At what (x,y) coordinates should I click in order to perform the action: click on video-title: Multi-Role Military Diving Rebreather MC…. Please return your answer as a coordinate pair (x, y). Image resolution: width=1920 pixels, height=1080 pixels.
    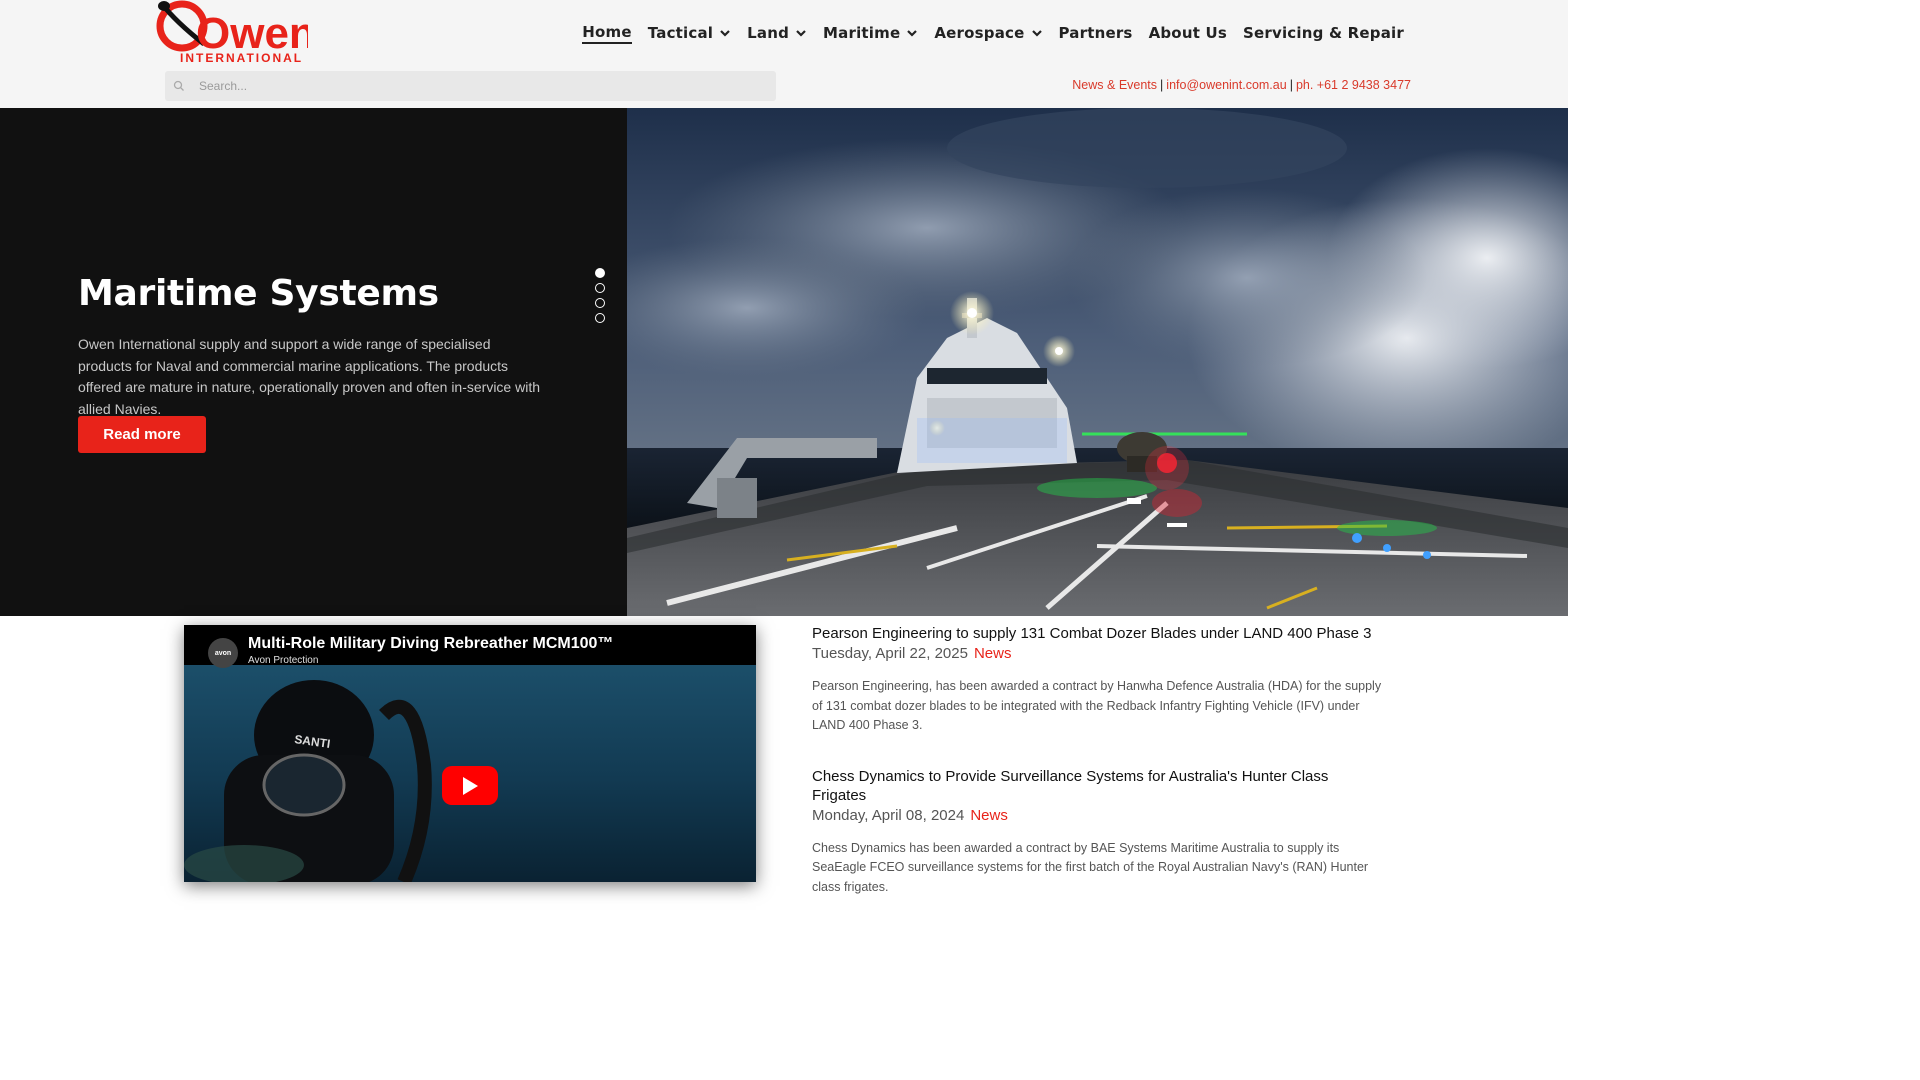
    Looking at the image, I should click on (430, 644).